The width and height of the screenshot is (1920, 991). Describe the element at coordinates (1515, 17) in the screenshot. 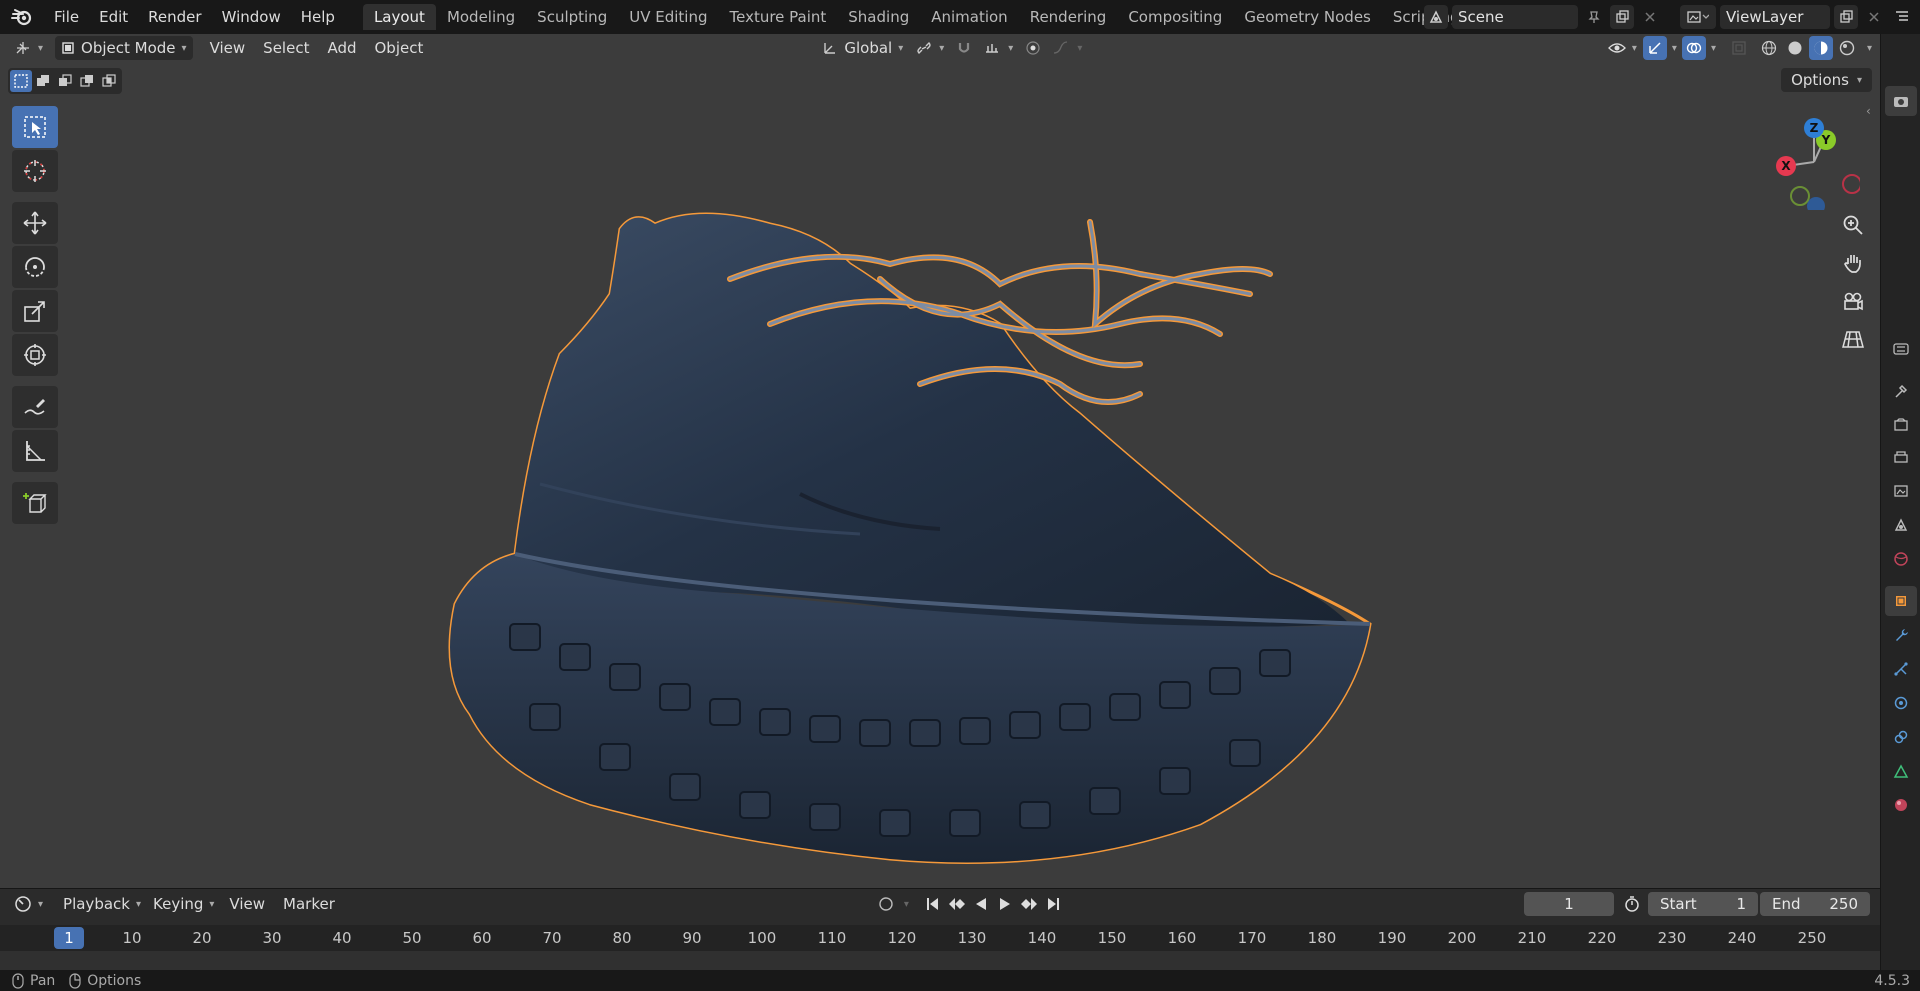

I see `scene-name-field: Scene` at that location.